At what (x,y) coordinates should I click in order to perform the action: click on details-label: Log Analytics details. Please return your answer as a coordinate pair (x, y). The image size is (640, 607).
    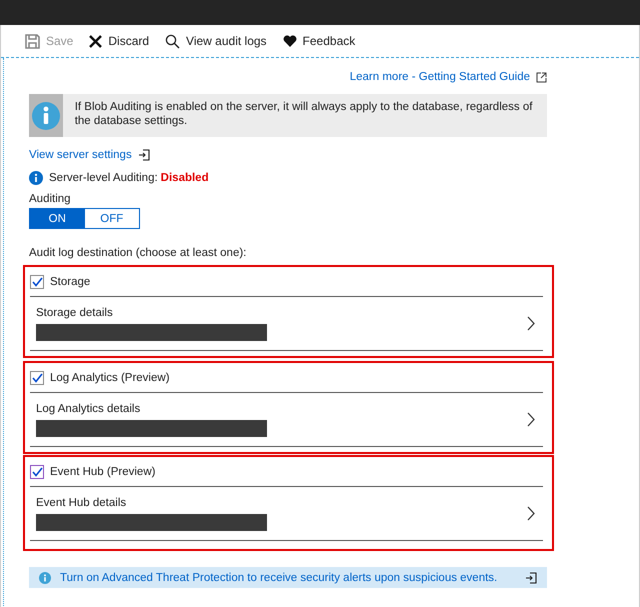
    Looking at the image, I should click on (89, 408).